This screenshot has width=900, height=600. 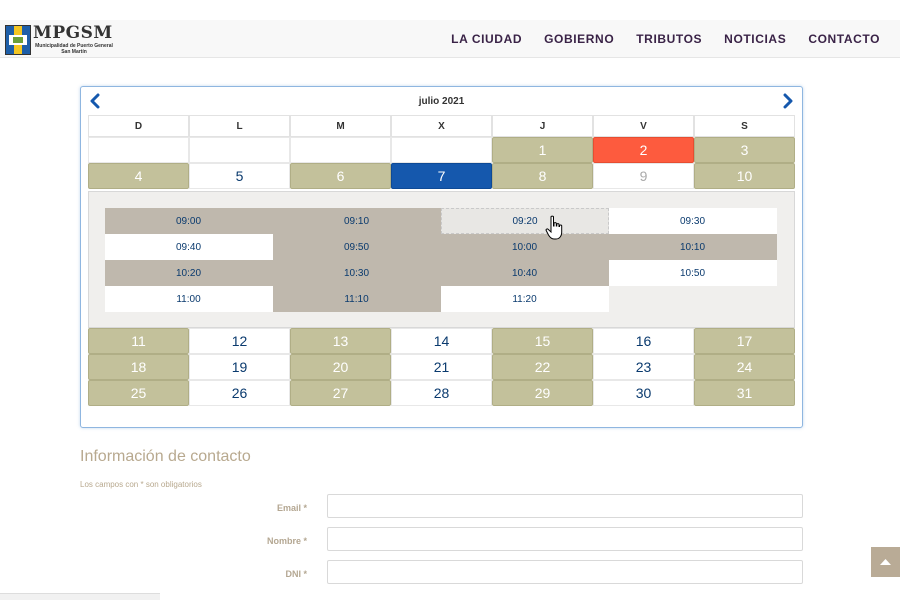 What do you see at coordinates (744, 341) in the screenshot?
I see `day-cell: 17` at bounding box center [744, 341].